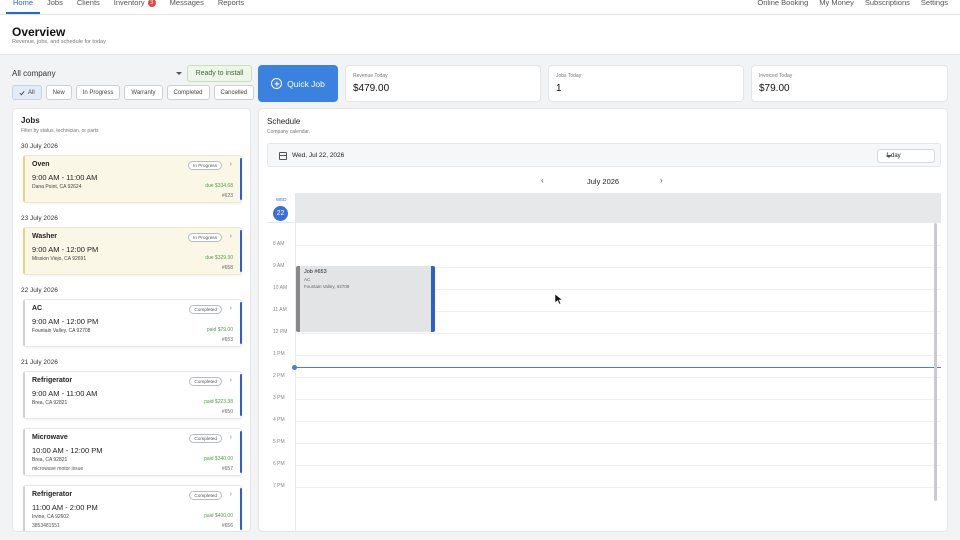  What do you see at coordinates (279, 442) in the screenshot?
I see `hour-label: 5 PM` at bounding box center [279, 442].